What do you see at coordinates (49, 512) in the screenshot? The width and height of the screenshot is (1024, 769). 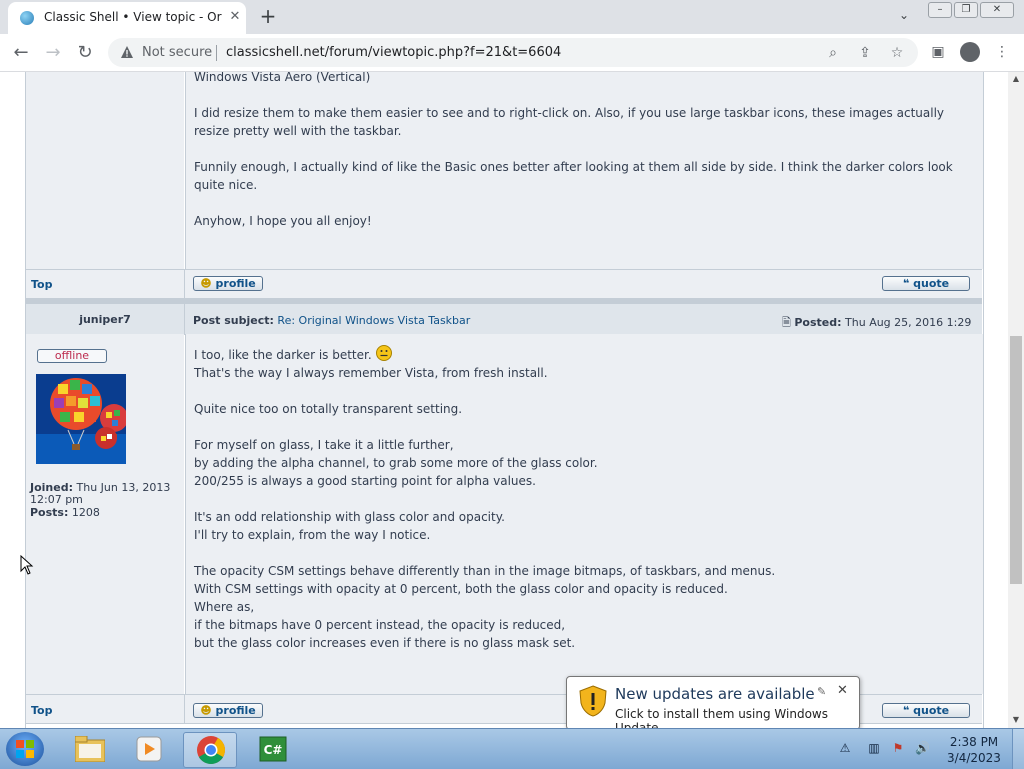 I see `posts-label: Posts:` at bounding box center [49, 512].